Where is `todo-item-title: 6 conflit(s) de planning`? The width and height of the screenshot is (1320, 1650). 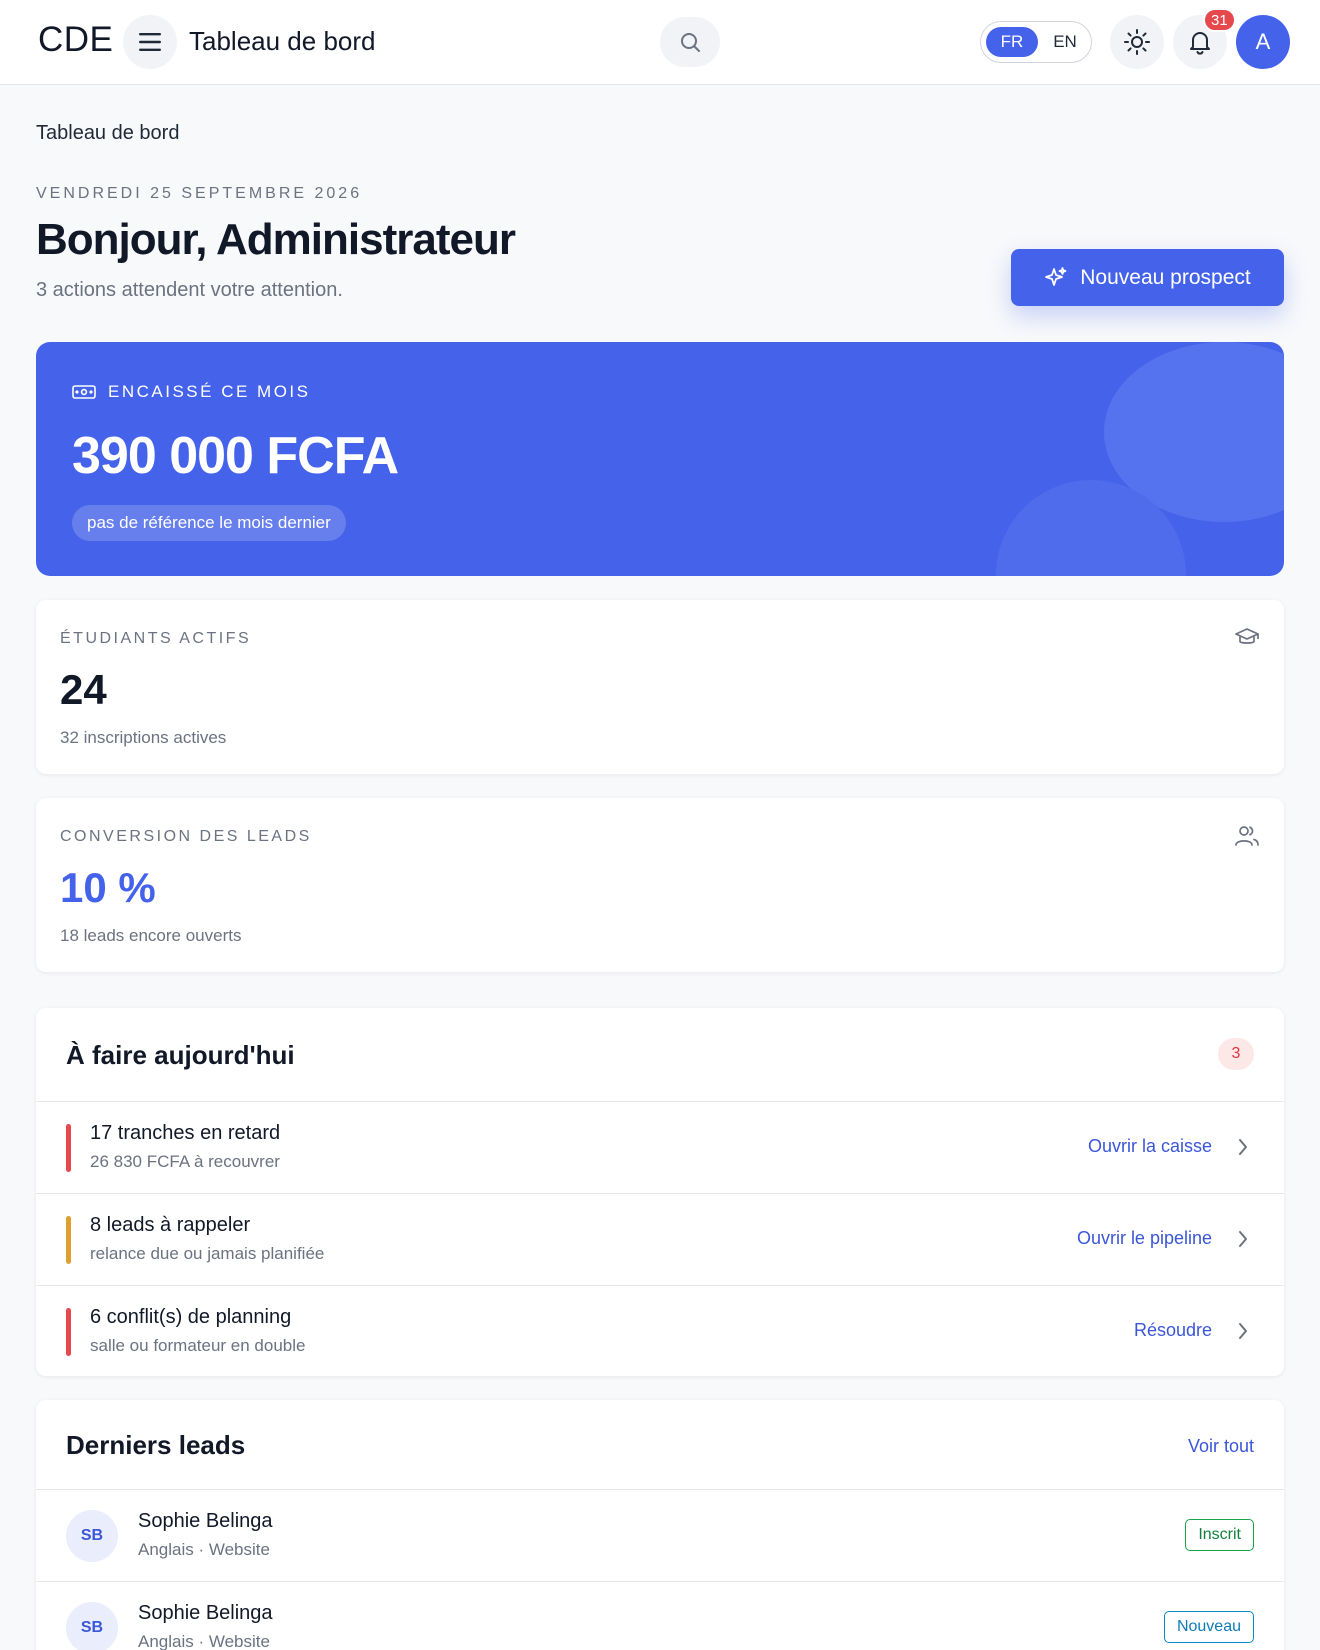
todo-item-title: 6 conflit(s) de planning is located at coordinates (191, 1317).